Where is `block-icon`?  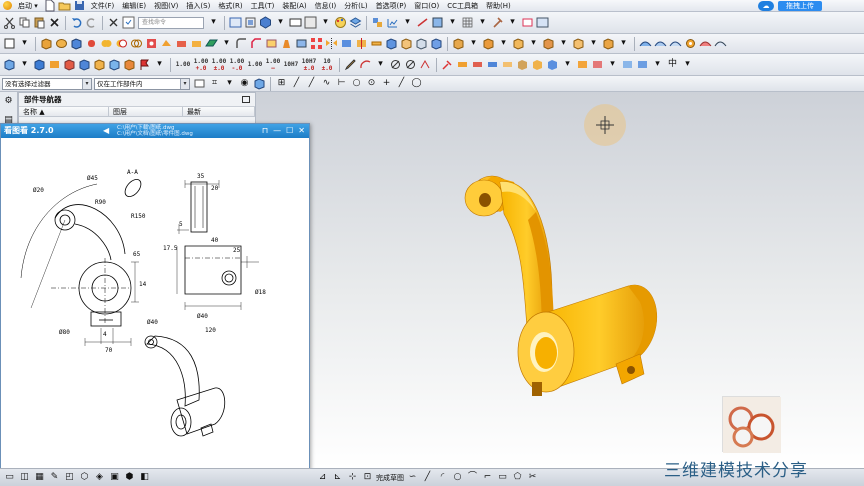
block-icon is located at coordinates (76, 43).